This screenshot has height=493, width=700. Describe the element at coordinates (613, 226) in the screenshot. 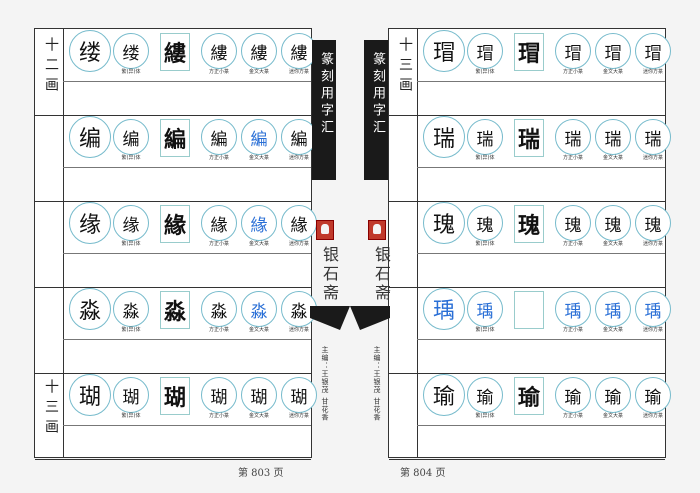

I see `variant-cell: 瑰金文大篆` at that location.